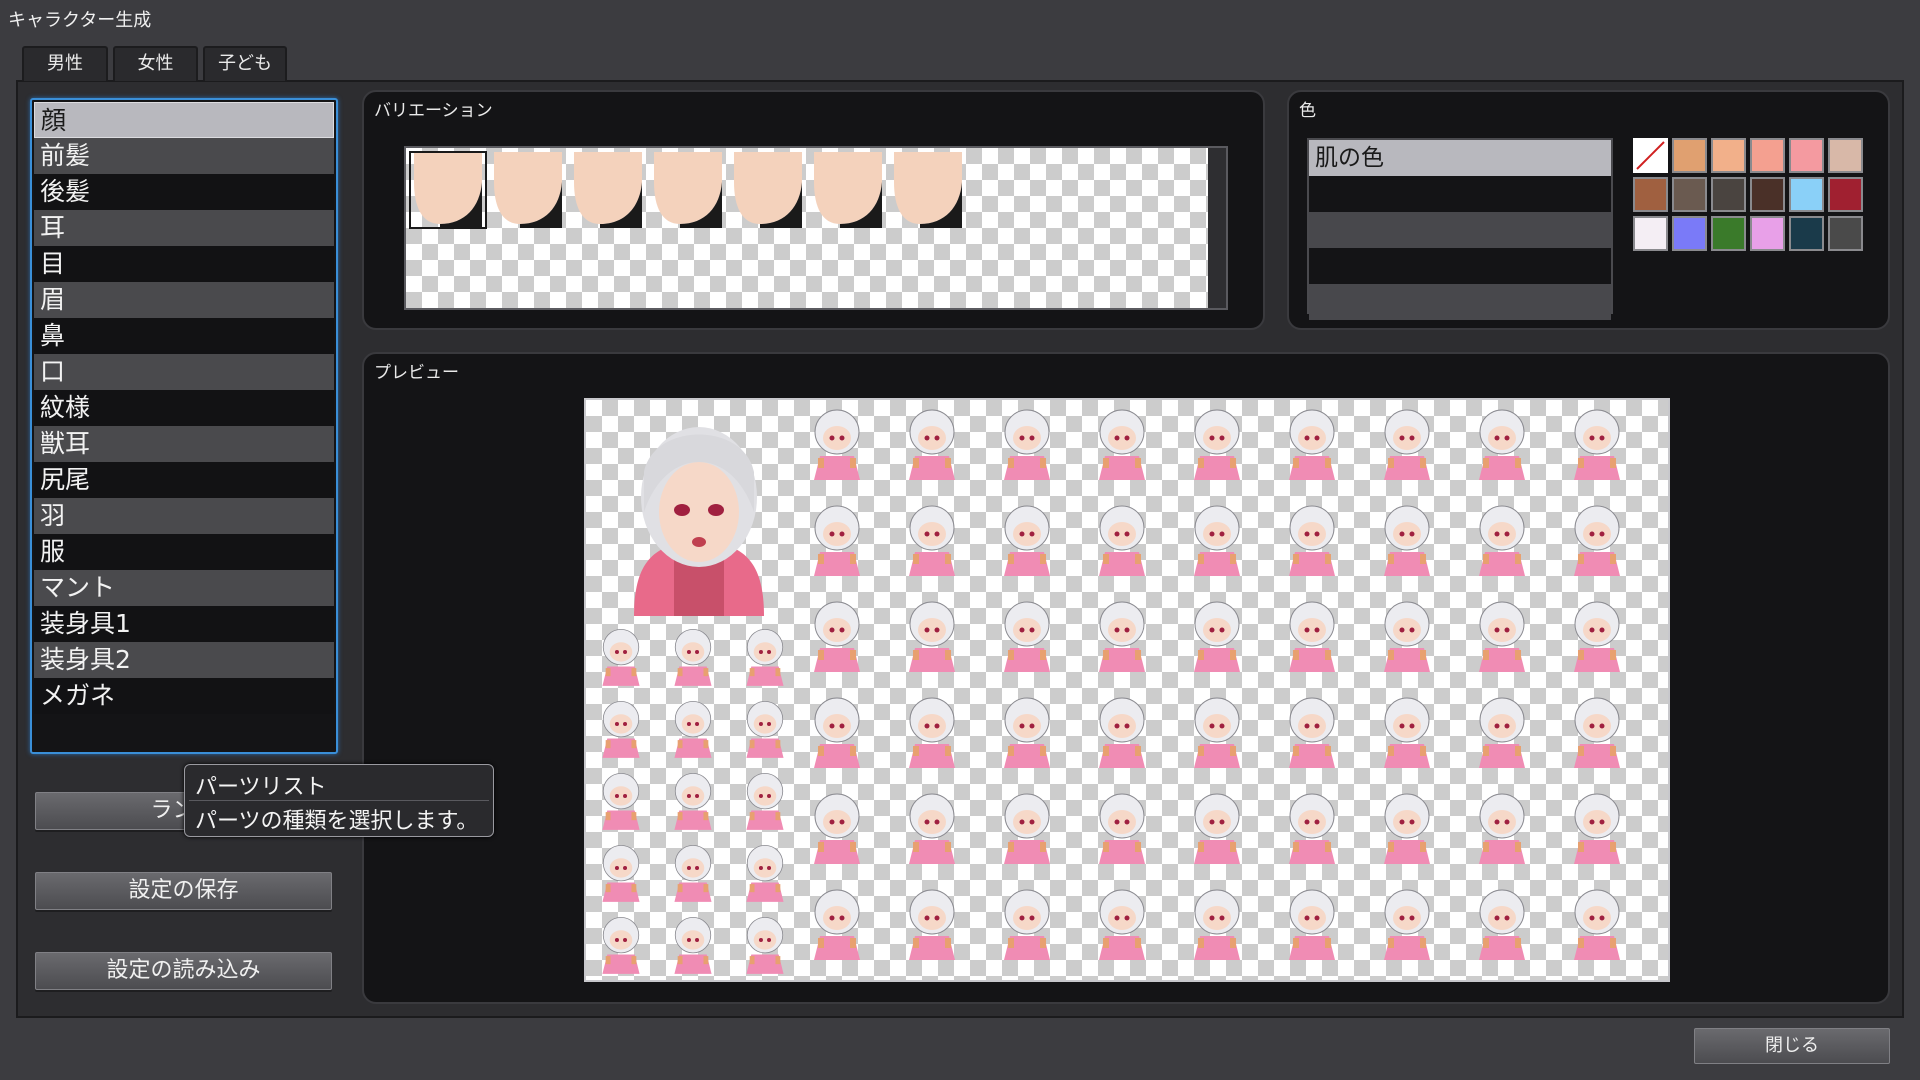 The image size is (1920, 1080). I want to click on parts-list-item: 眉, so click(184, 300).